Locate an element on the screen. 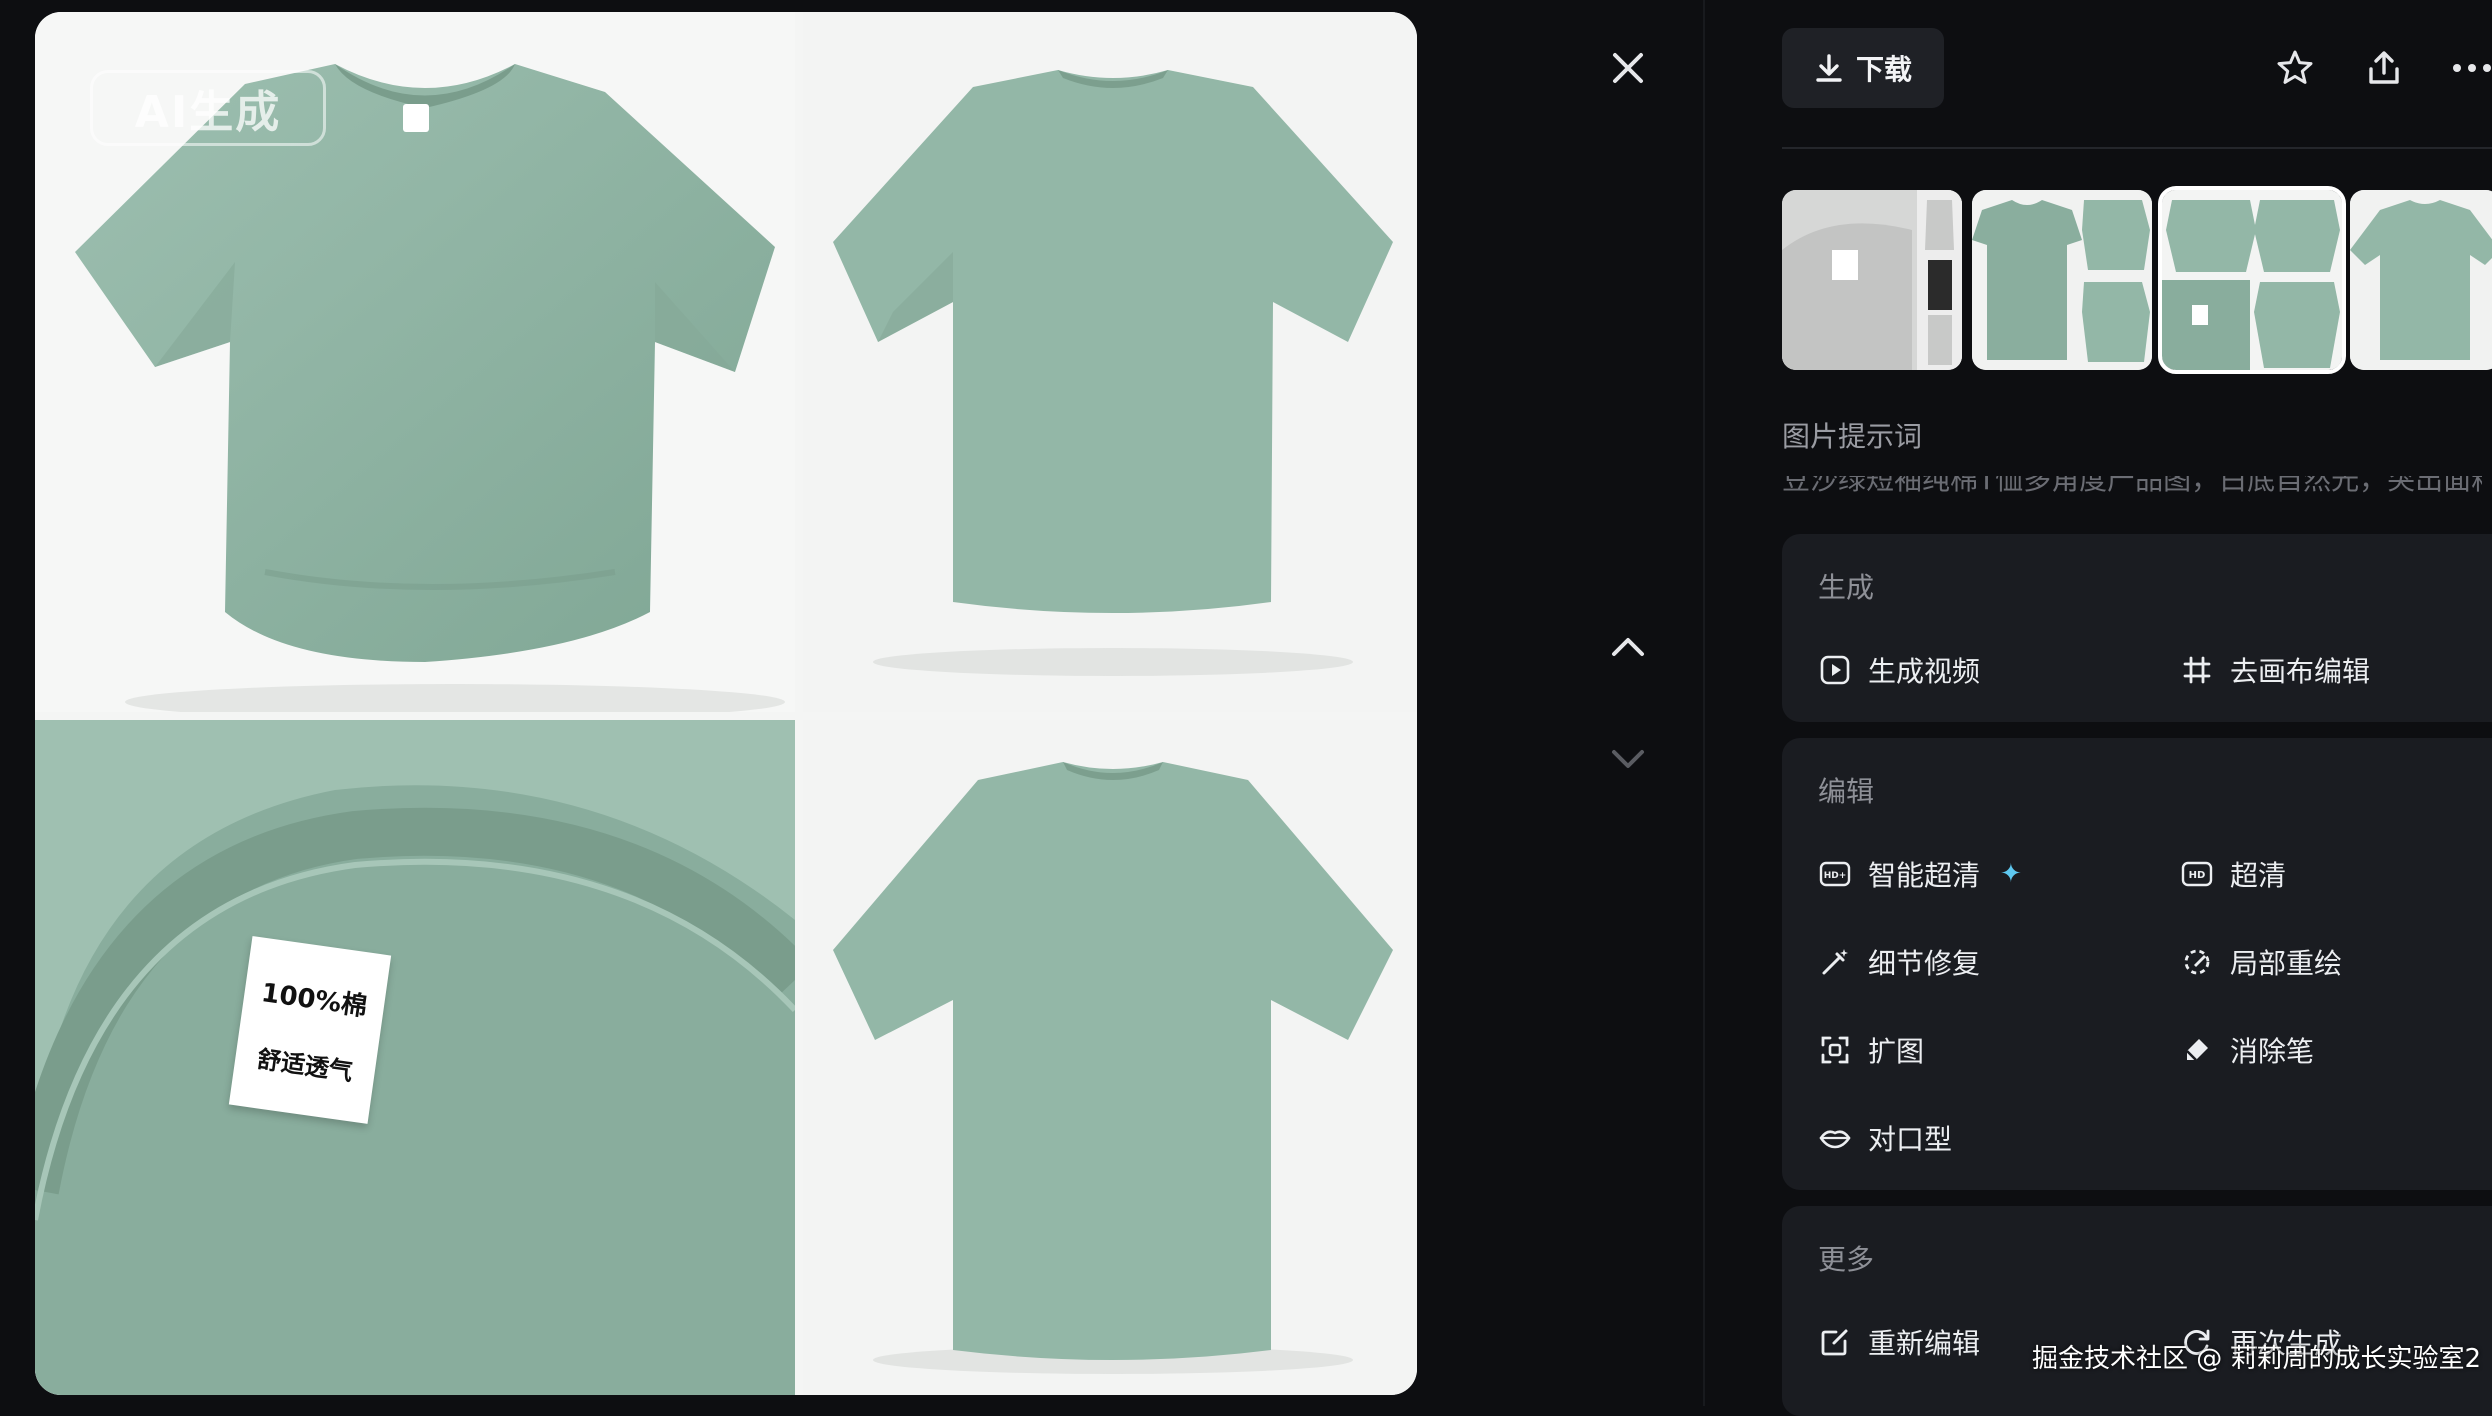  download-button: 下载 is located at coordinates (1863, 68).